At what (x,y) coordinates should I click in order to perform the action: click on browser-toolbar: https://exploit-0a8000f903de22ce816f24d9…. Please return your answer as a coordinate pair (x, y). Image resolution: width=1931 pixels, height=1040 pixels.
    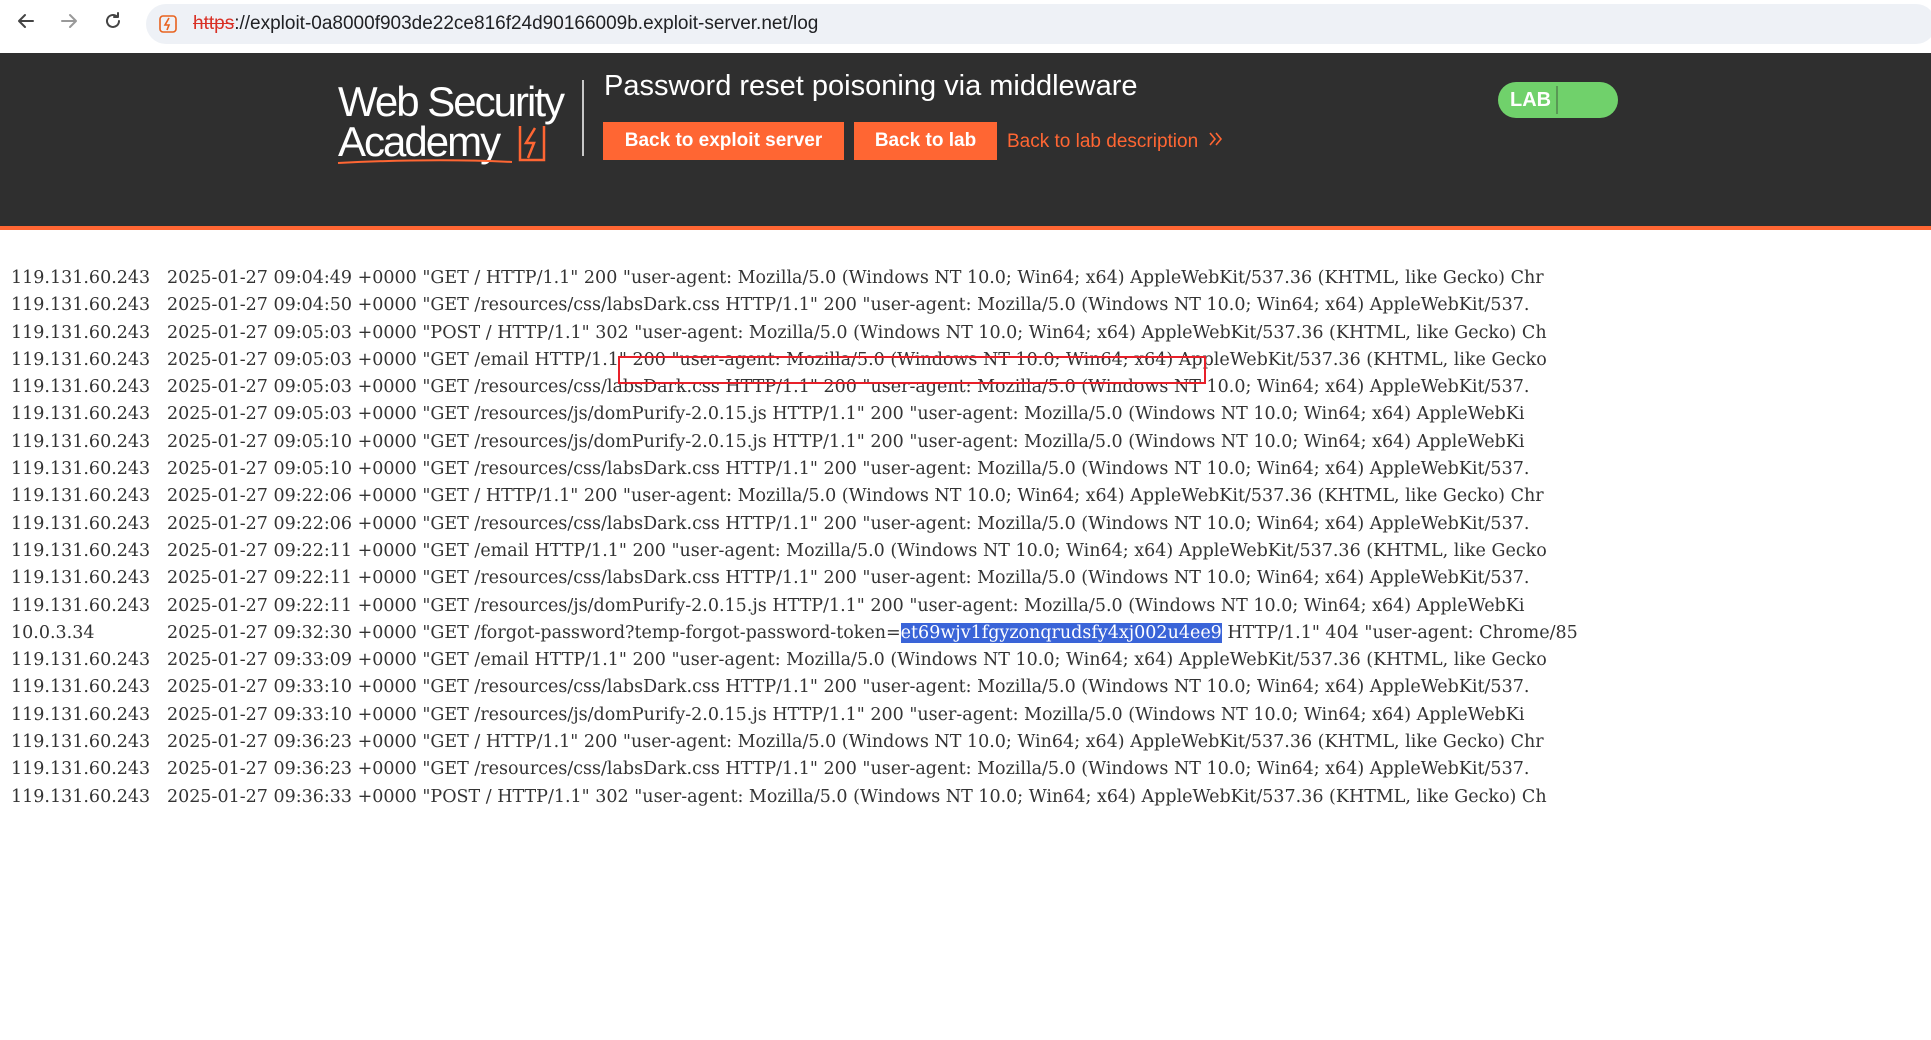
    Looking at the image, I should click on (965, 25).